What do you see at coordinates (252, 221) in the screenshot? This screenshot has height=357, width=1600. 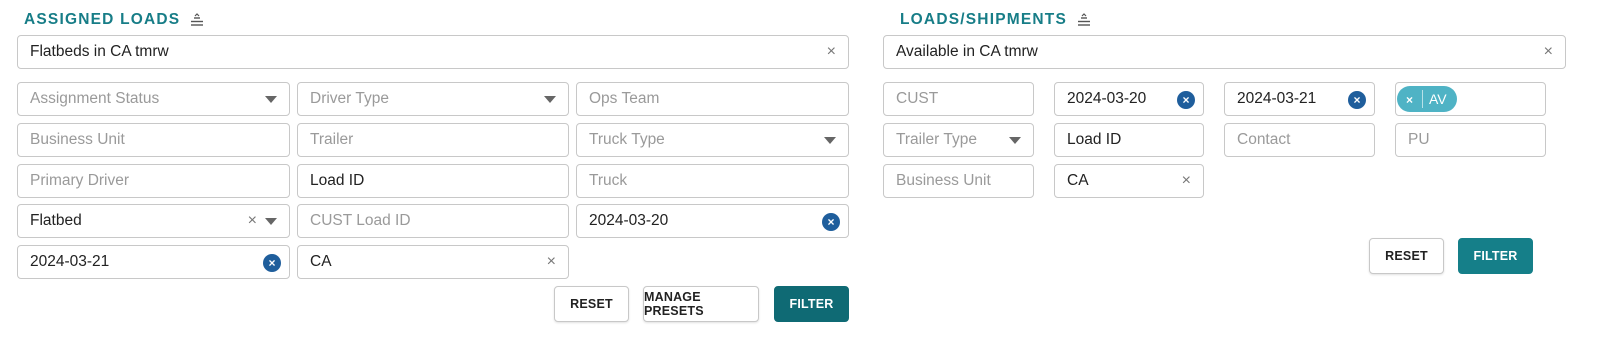 I see `clear-trailer-type-icon: ×` at bounding box center [252, 221].